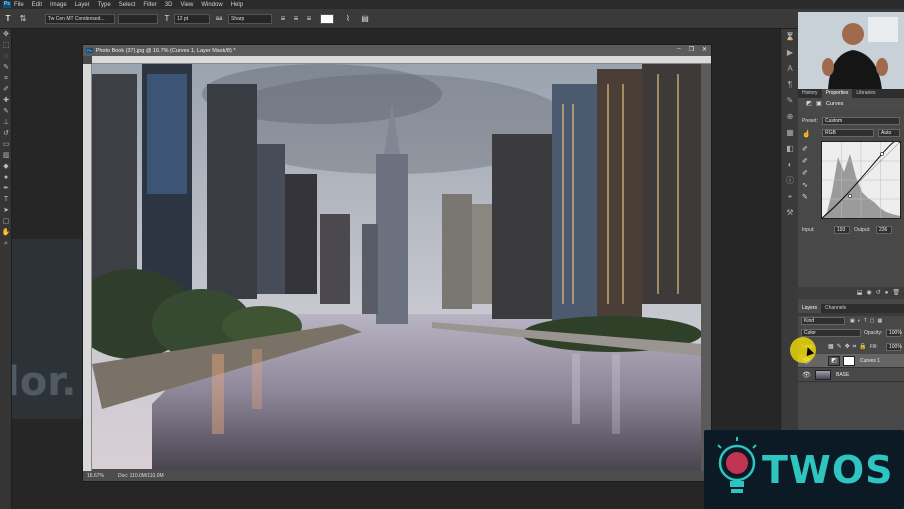 The width and height of the screenshot is (904, 509). Describe the element at coordinates (851, 51) in the screenshot. I see `presenter-webcam` at that location.